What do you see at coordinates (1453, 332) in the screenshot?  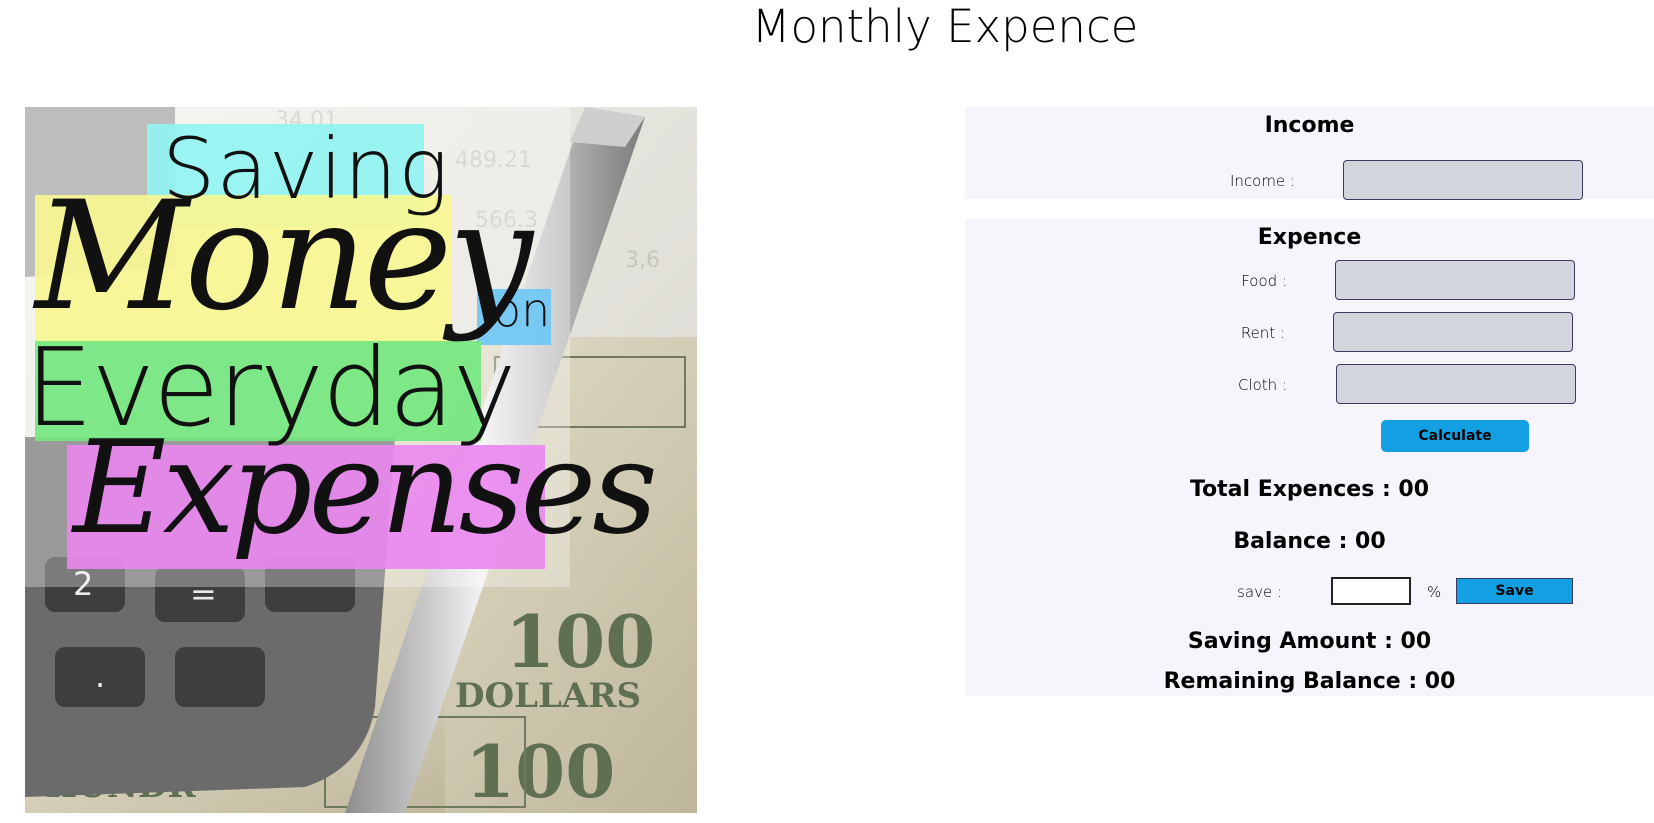 I see `rent-input` at bounding box center [1453, 332].